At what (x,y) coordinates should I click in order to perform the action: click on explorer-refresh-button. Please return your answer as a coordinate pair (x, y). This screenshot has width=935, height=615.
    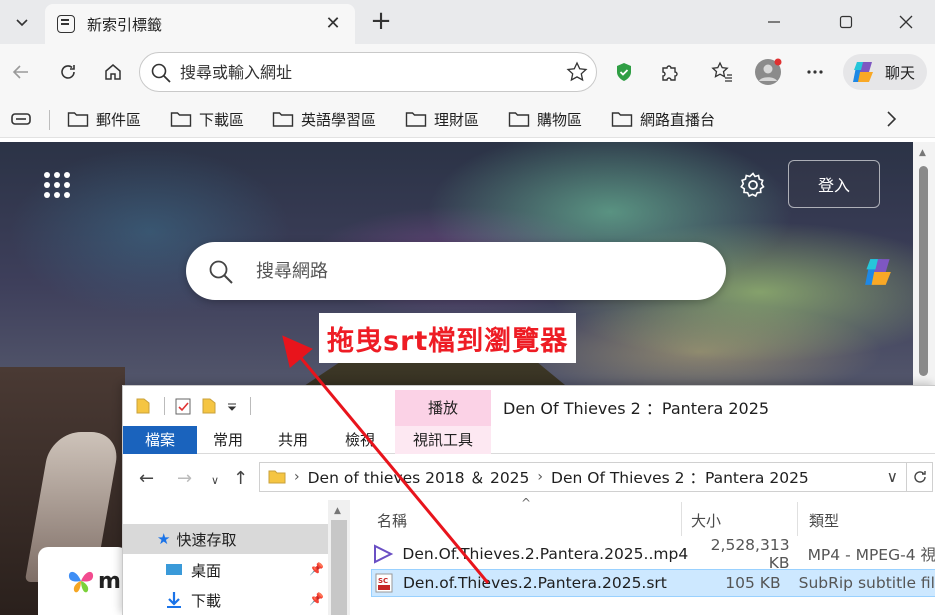
    Looking at the image, I should click on (920, 477).